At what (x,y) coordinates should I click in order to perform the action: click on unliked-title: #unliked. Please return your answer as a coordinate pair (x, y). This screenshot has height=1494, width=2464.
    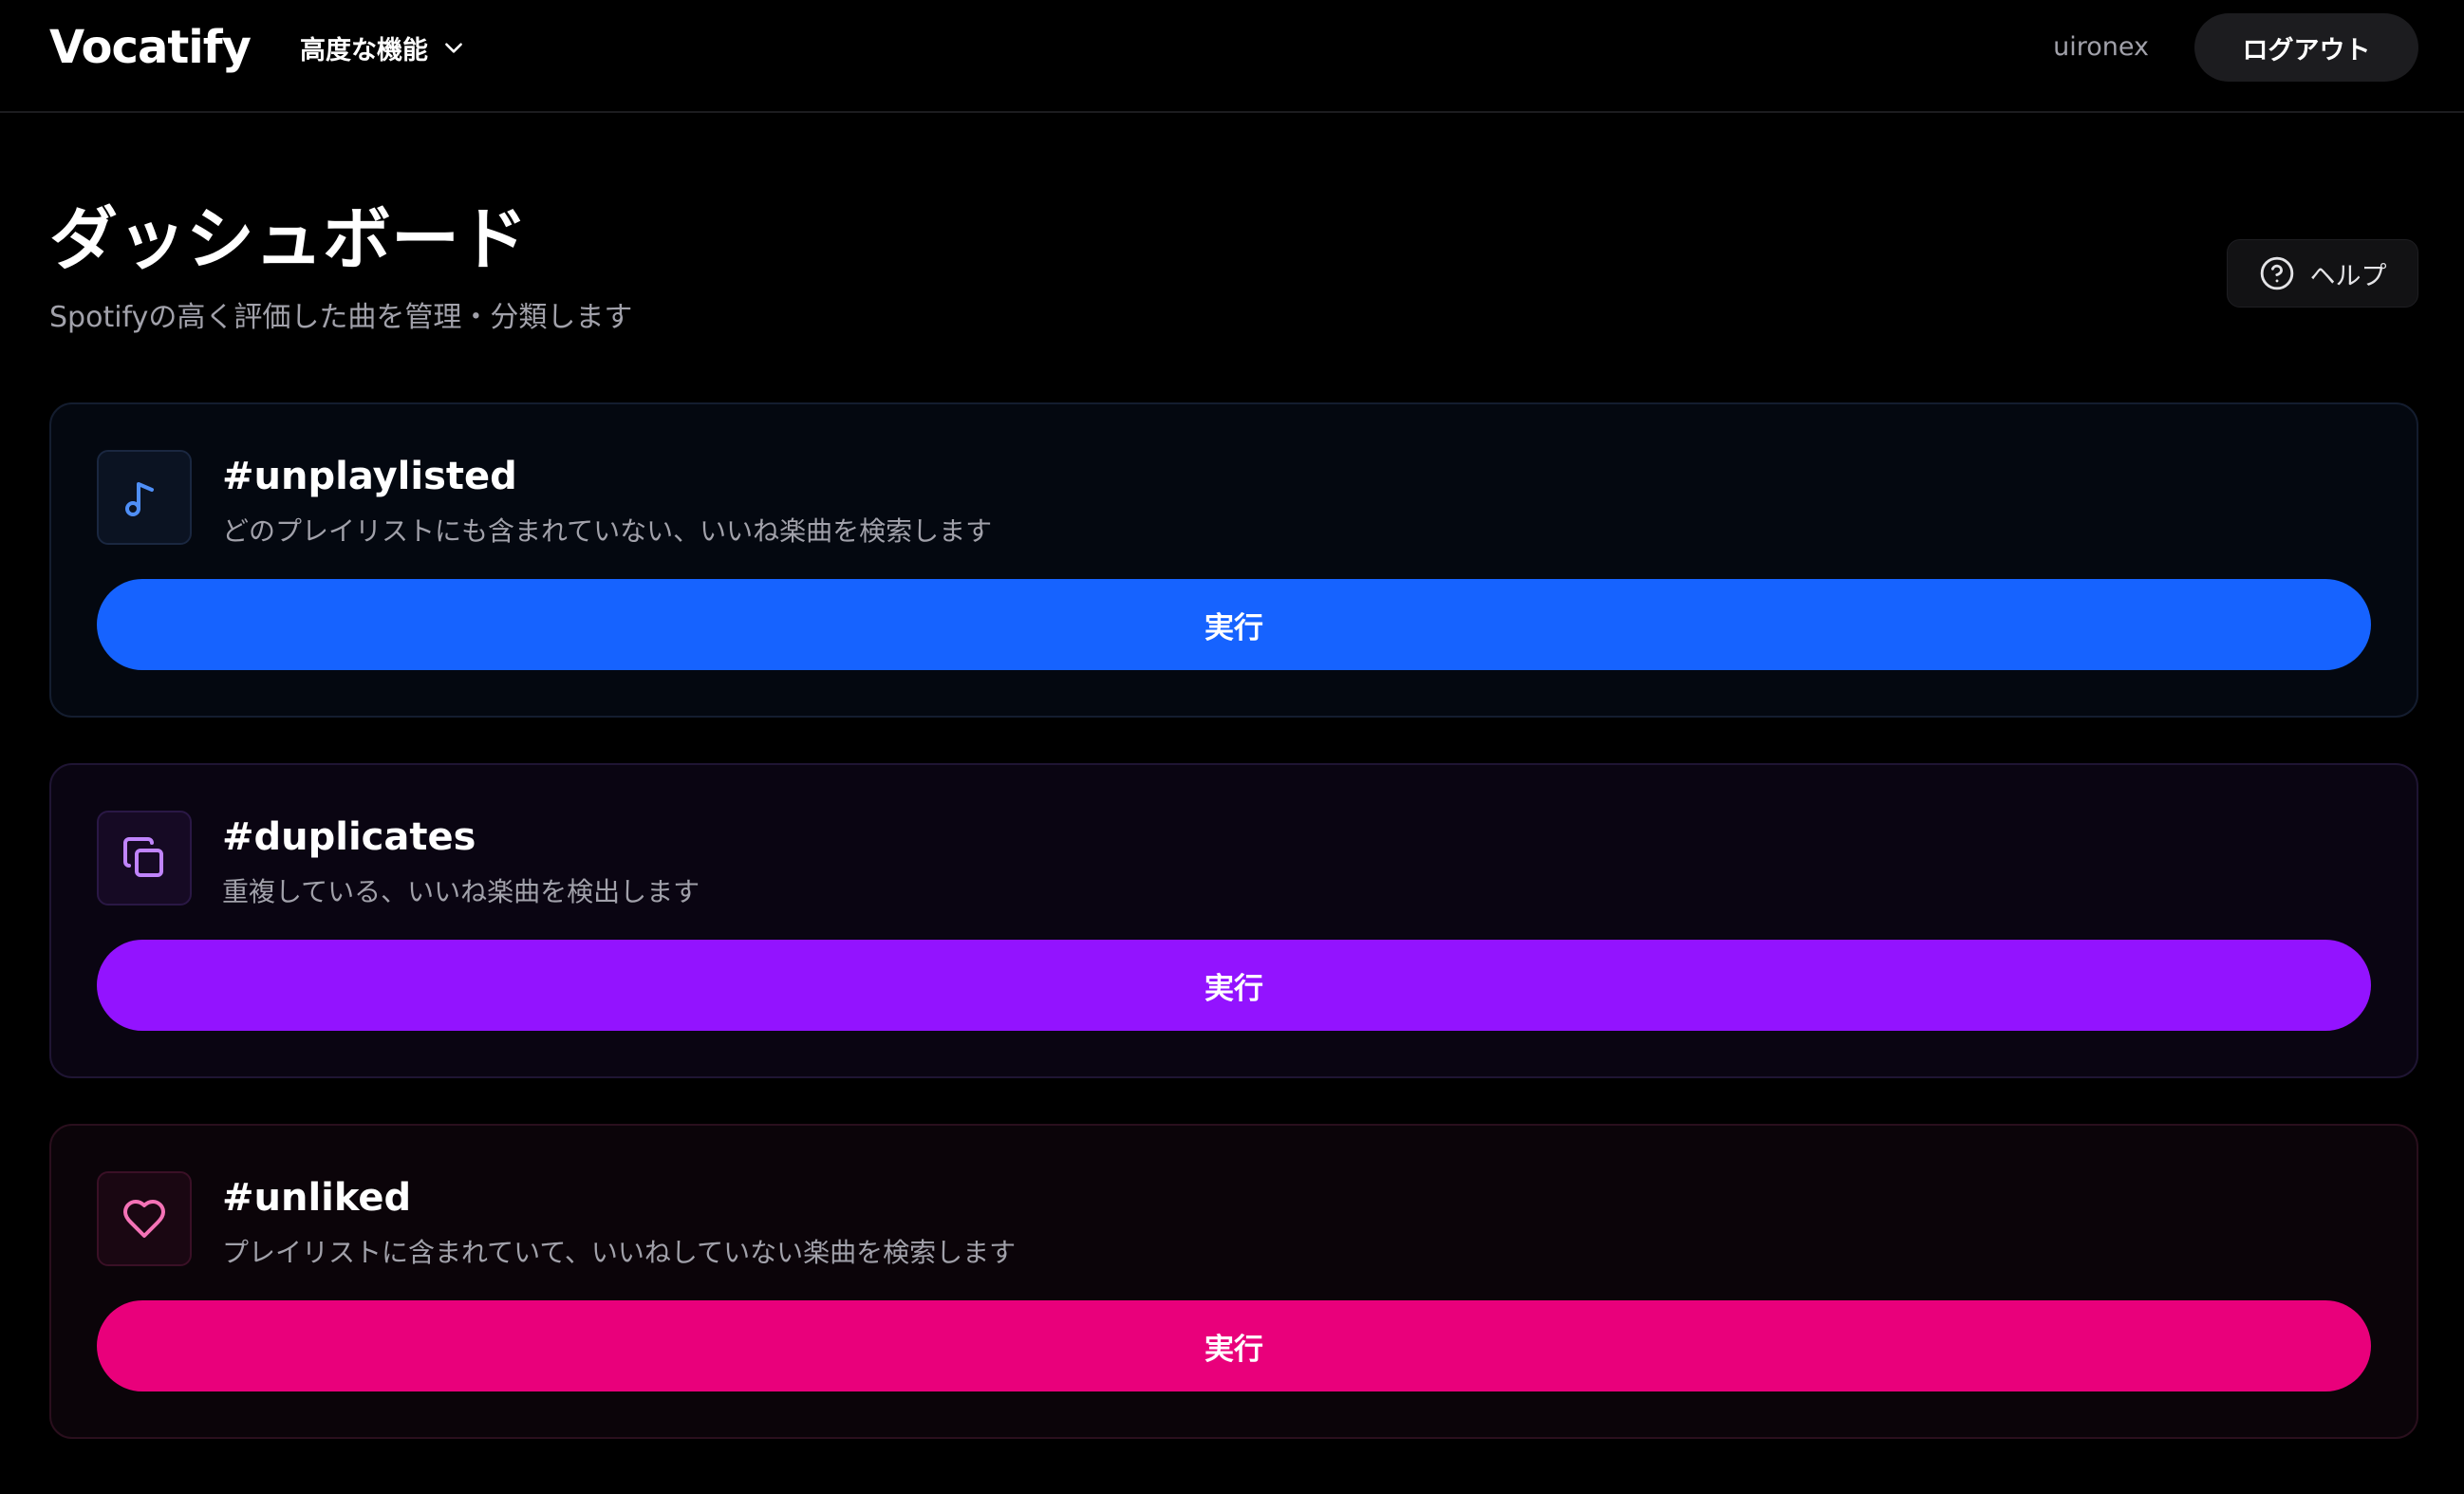
    Looking at the image, I should click on (317, 1198).